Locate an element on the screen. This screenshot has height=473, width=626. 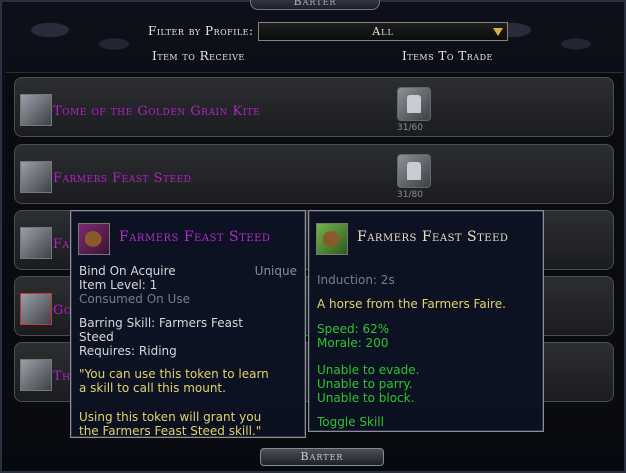
column-header-receive: Item to Receive is located at coordinates (198, 56).